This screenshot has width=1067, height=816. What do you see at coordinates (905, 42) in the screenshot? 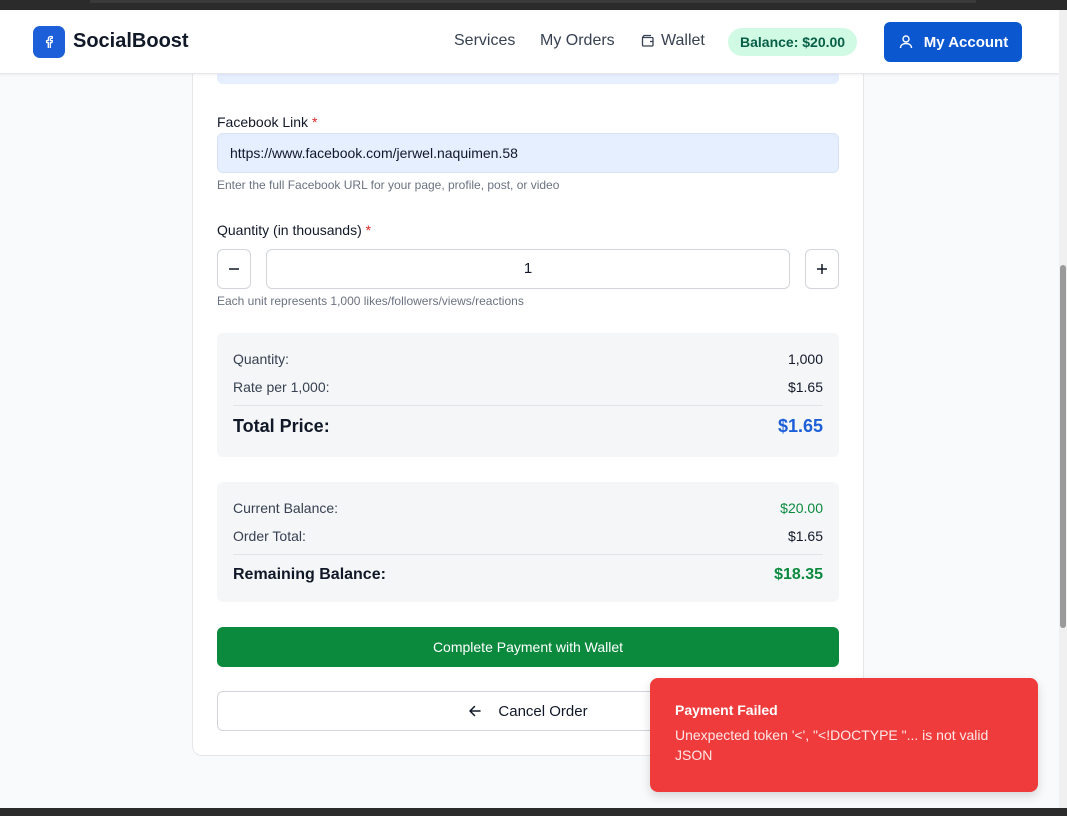
I see `user-icon` at bounding box center [905, 42].